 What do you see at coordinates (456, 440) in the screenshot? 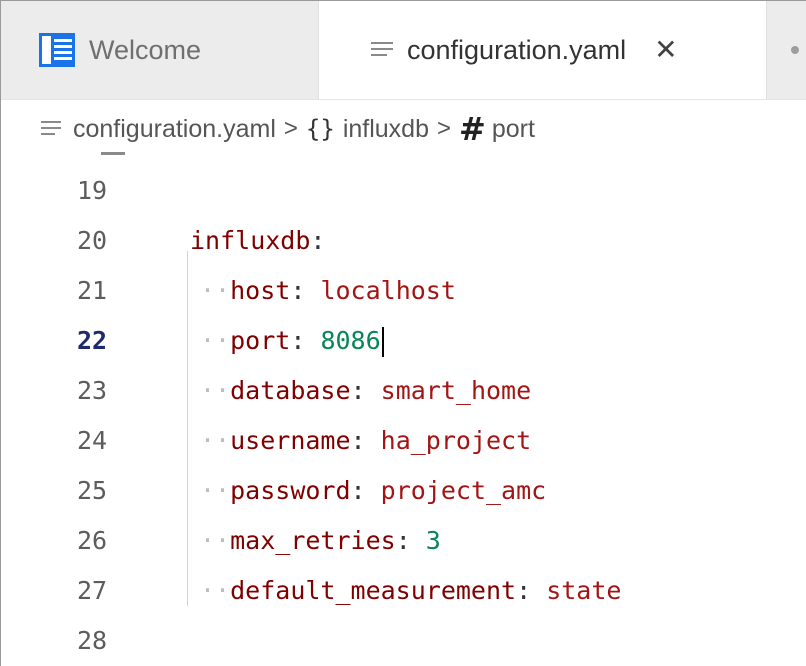
I see `yaml-value: ha_project` at bounding box center [456, 440].